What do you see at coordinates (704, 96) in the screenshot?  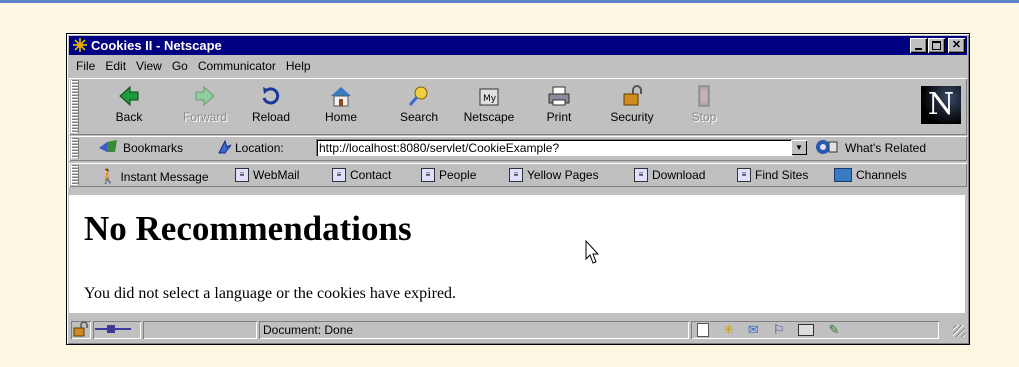 I see `stop-icon` at bounding box center [704, 96].